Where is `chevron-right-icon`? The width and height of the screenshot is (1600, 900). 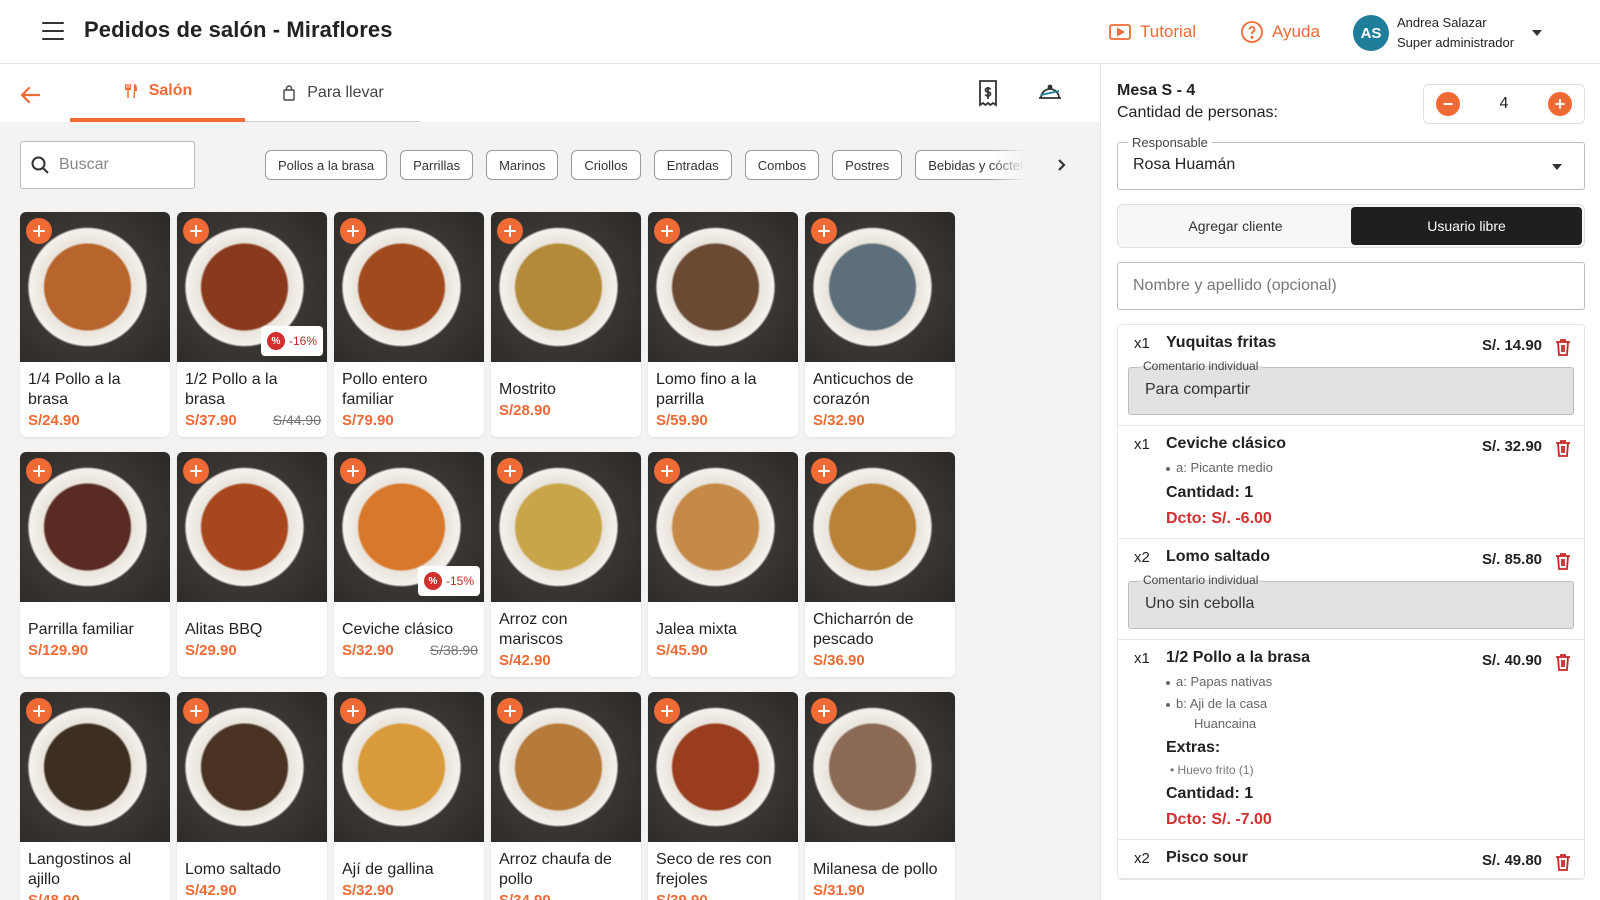 chevron-right-icon is located at coordinates (1061, 165).